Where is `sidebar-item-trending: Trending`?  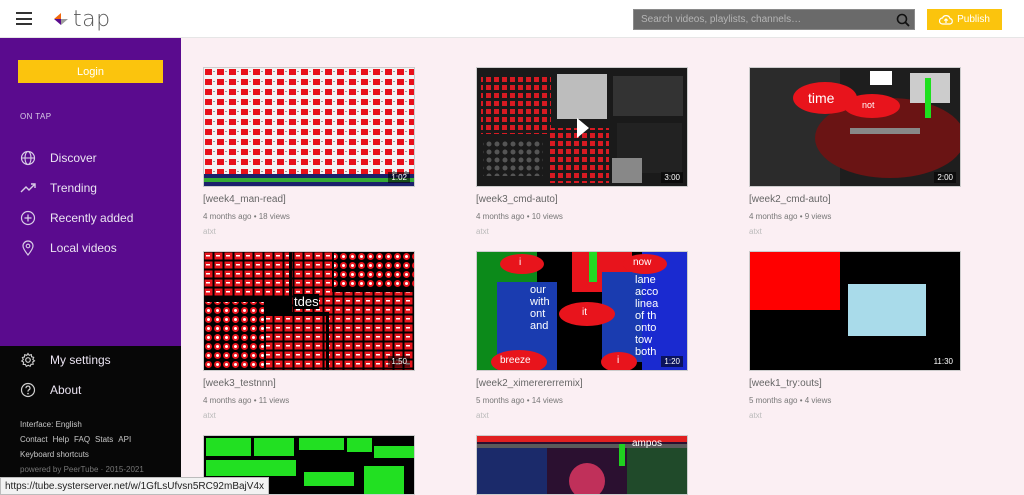
sidebar-item-trending: Trending is located at coordinates (58, 188).